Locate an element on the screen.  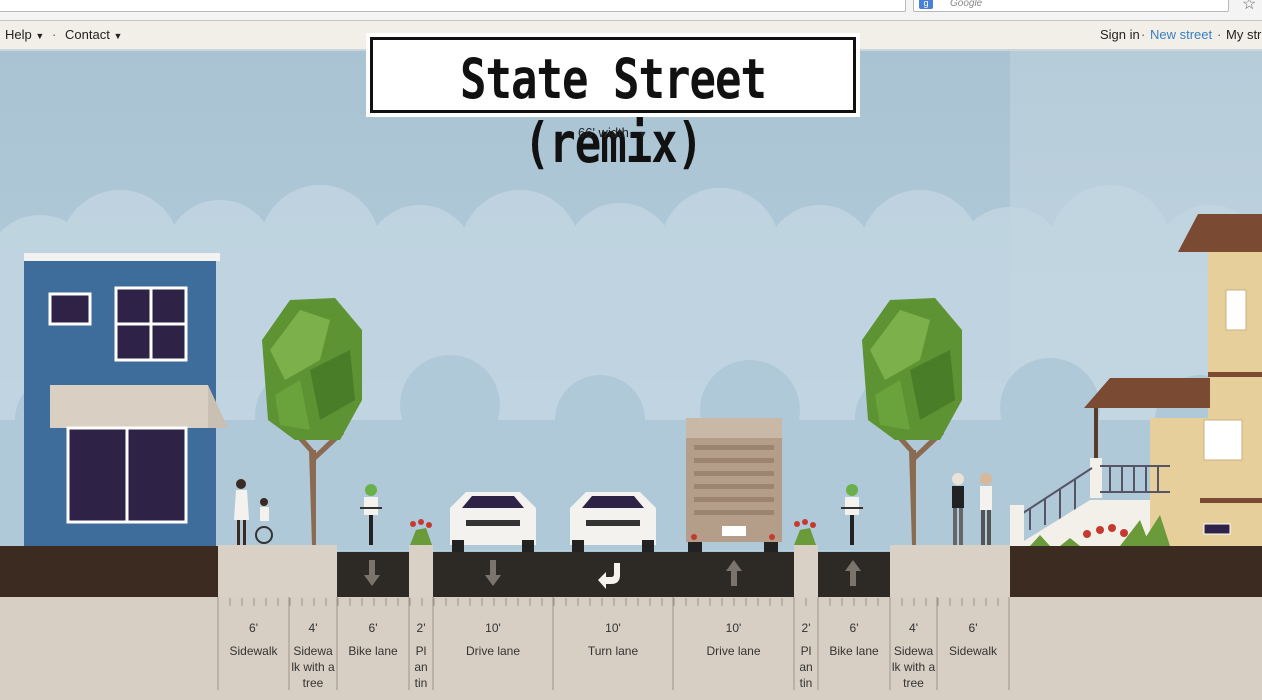
street-width-selector: 66' width ▼ is located at coordinates (612, 132).